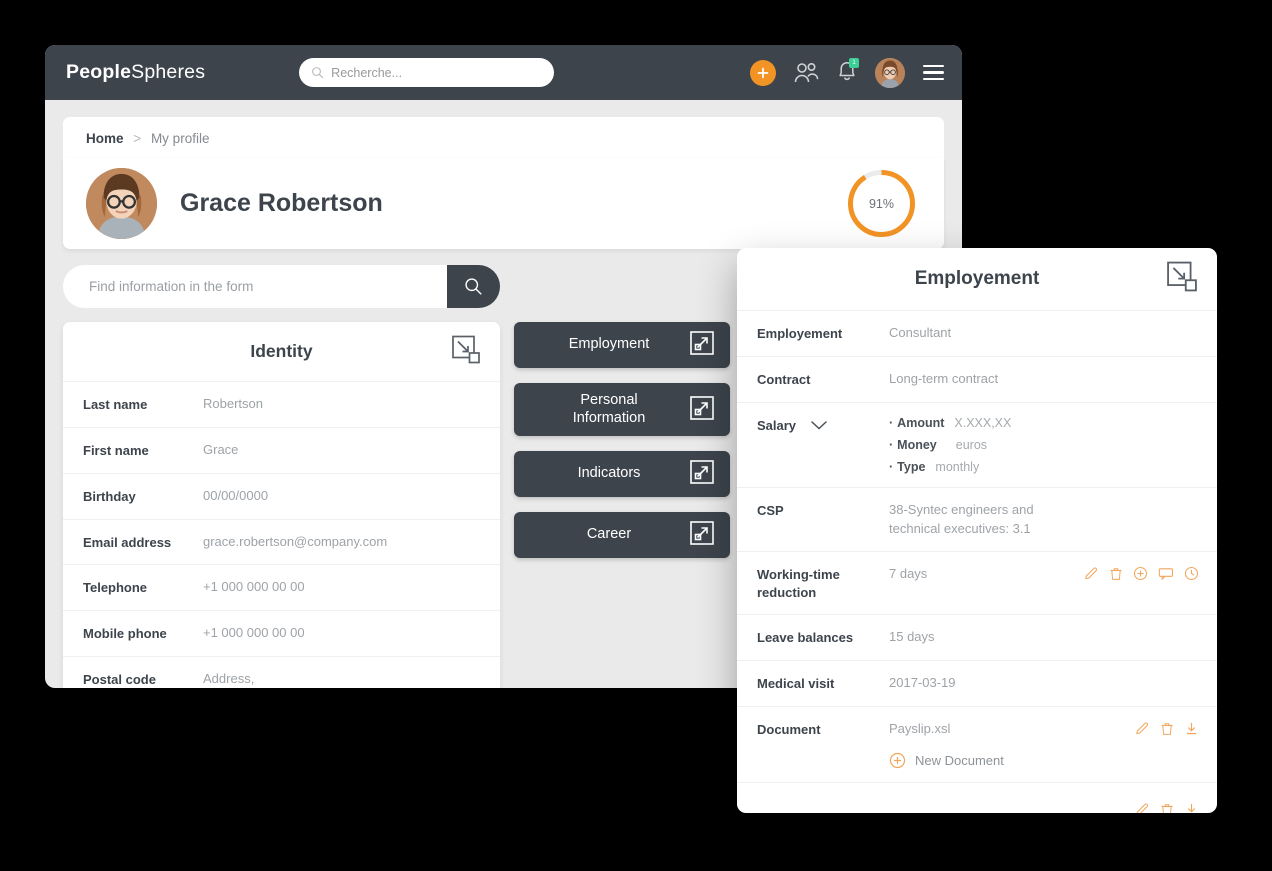  Describe the element at coordinates (890, 72) in the screenshot. I see `avatar` at that location.